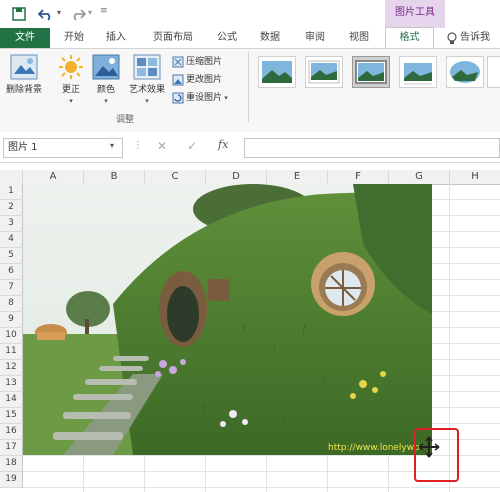 The height and width of the screenshot is (492, 500). I want to click on name-box-dropdown-icon: ▾, so click(112, 145).